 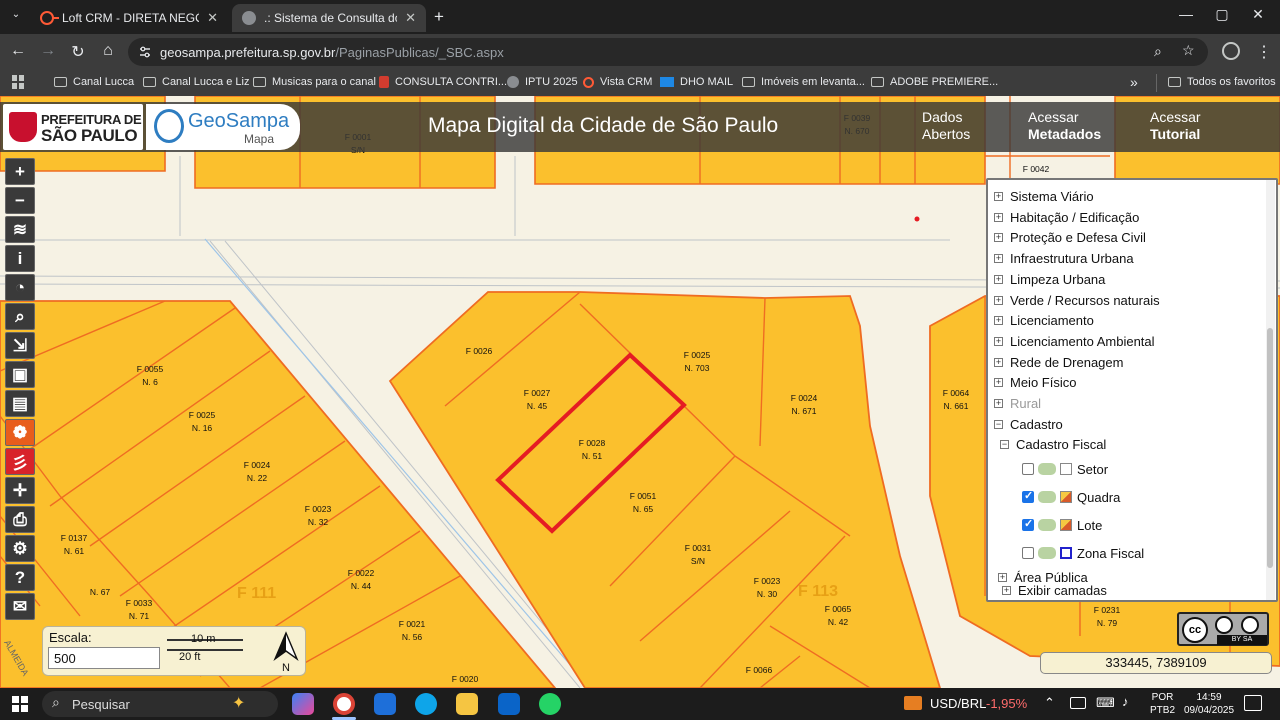 I want to click on layer-item-lote: Lote, so click(x=1149, y=525).